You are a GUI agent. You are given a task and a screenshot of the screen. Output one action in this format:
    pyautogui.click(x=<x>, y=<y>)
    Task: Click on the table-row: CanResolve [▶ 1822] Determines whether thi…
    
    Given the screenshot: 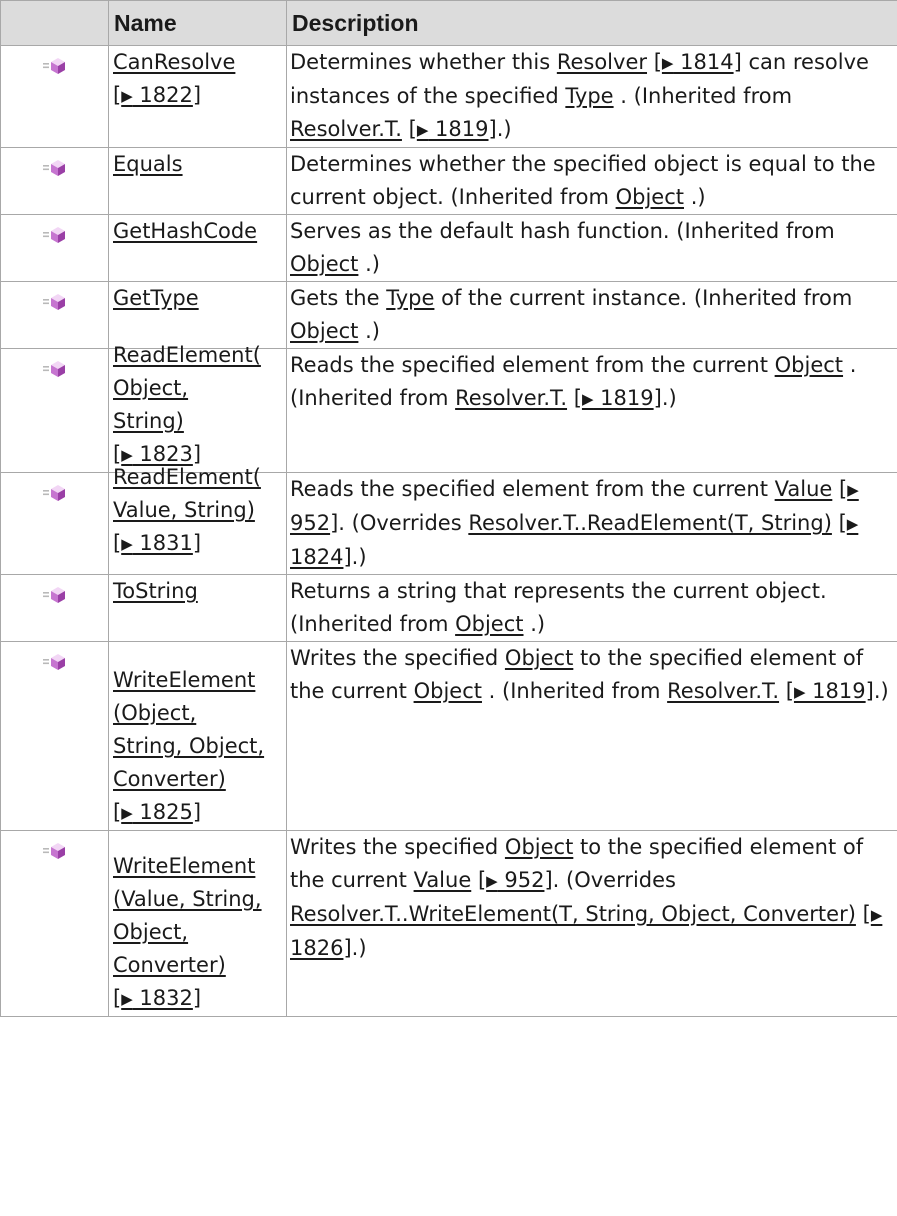 What is the action you would take?
    pyautogui.click(x=448, y=96)
    